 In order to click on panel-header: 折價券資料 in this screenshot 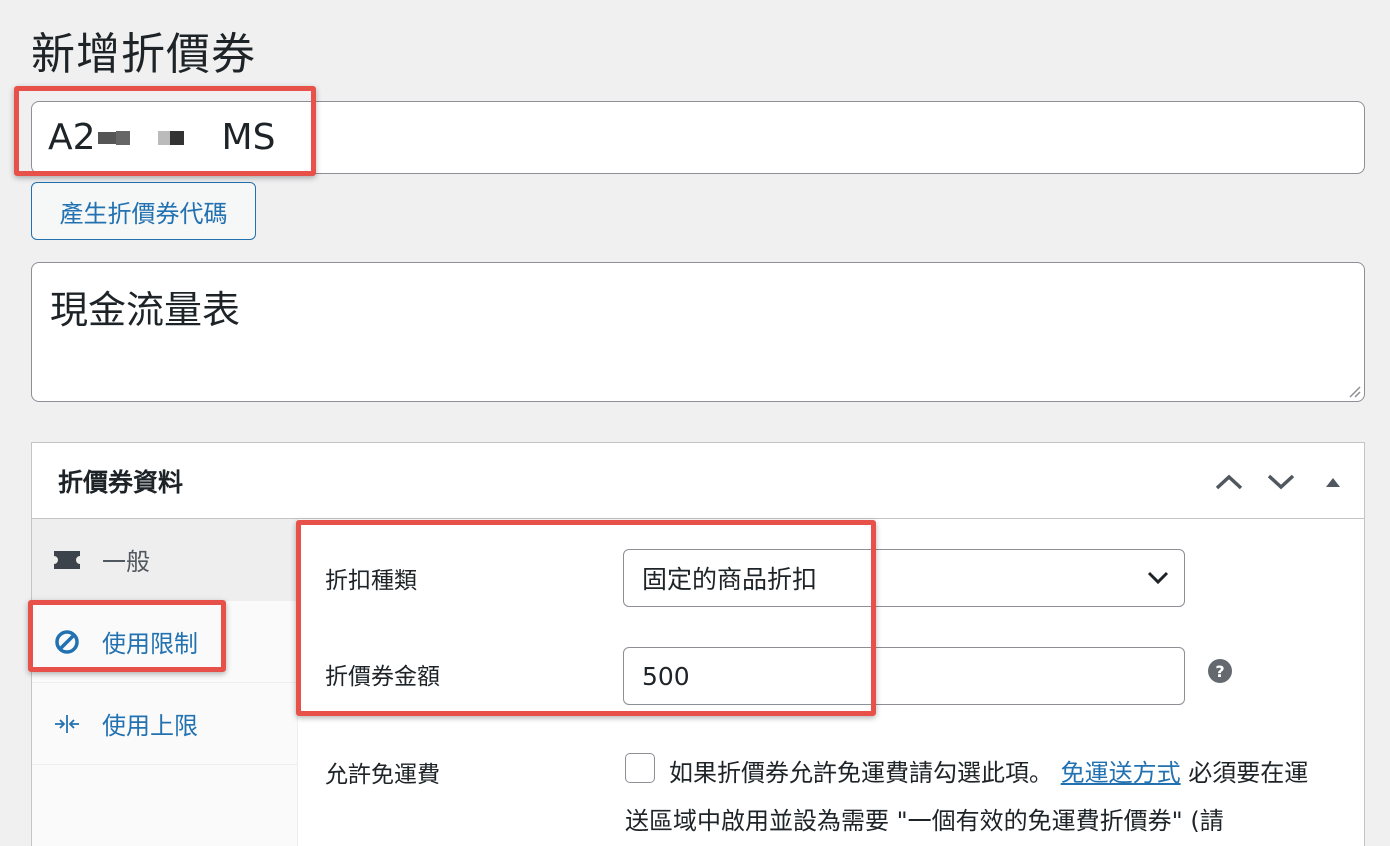, I will do `click(698, 481)`.